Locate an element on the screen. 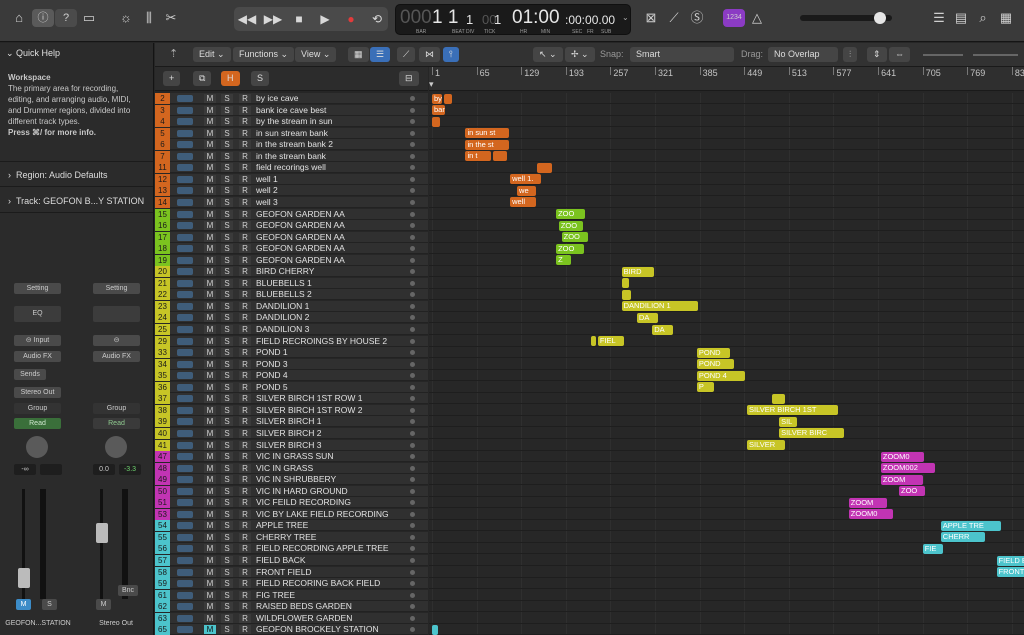 The width and height of the screenshot is (1024, 635). editors-icon: ✂ is located at coordinates (171, 18).